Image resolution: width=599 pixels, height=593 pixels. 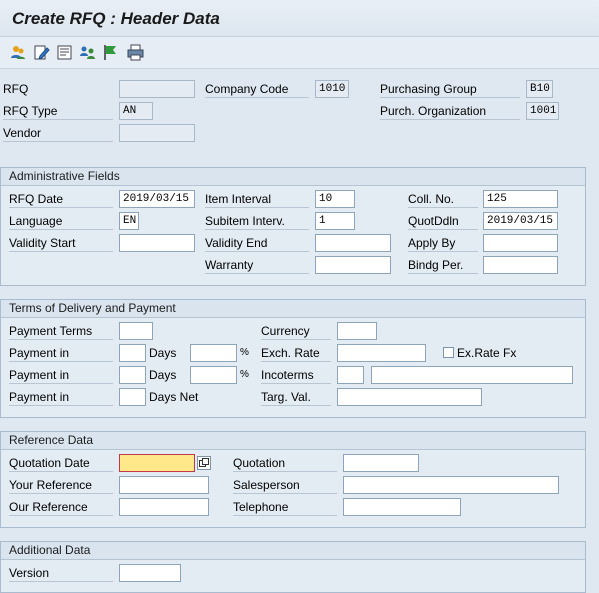 What do you see at coordinates (157, 133) in the screenshot?
I see `vendor-field` at bounding box center [157, 133].